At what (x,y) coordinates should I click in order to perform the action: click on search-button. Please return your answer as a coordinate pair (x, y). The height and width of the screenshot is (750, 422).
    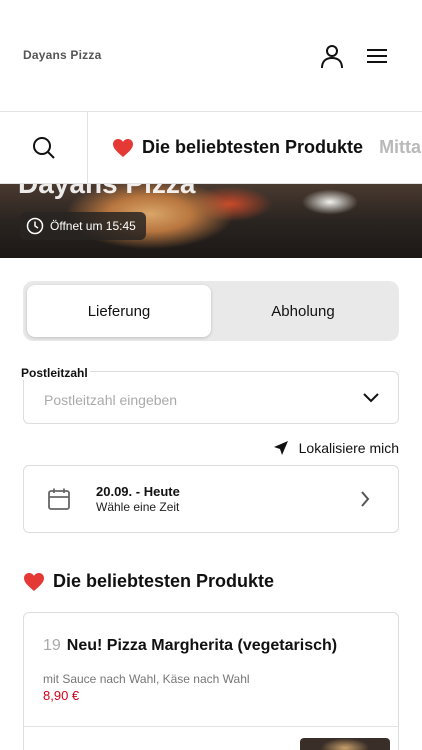
    Looking at the image, I should click on (44, 147).